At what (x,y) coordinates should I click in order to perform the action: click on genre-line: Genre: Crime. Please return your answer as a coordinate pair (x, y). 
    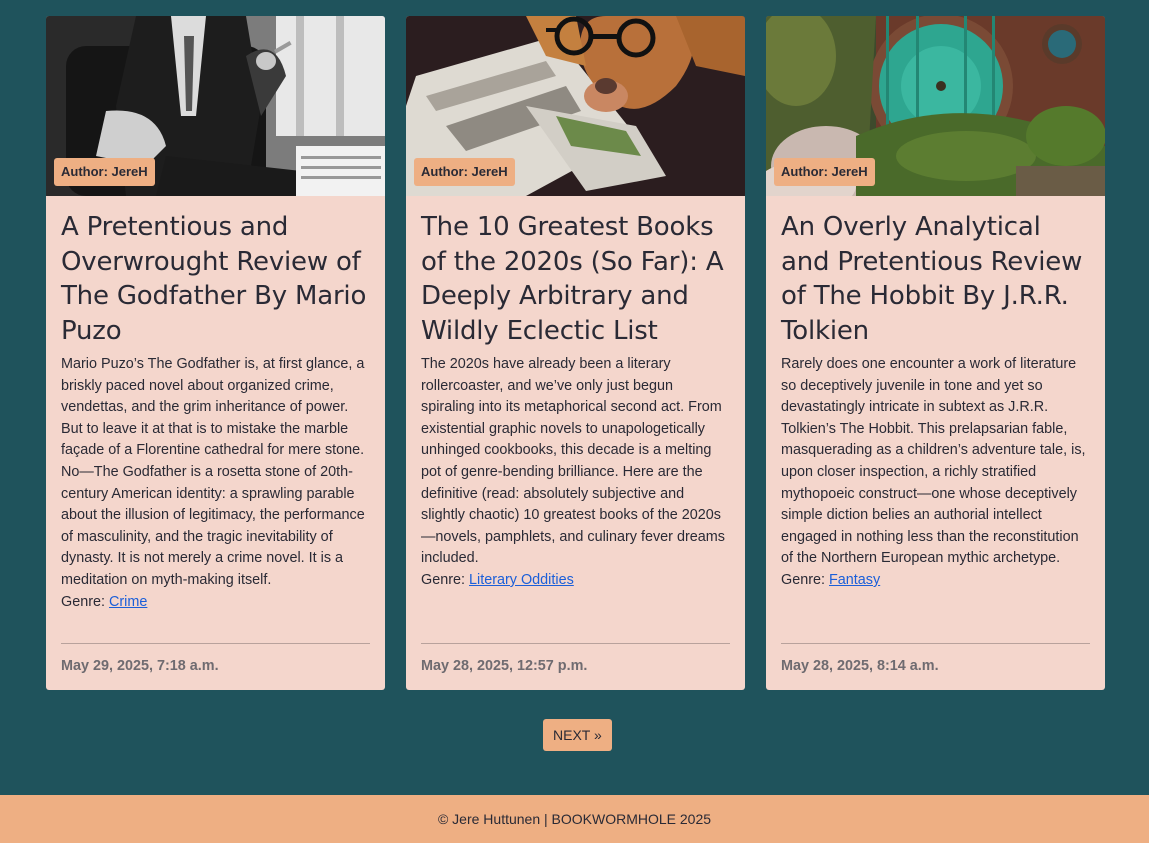
    Looking at the image, I should click on (215, 603).